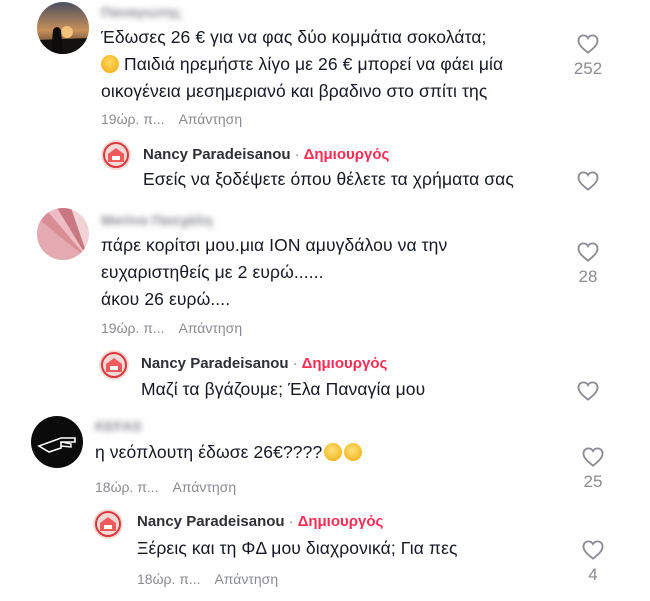  I want to click on comment-text: η νεόπλουτη έδωσε 26€????, so click(325, 452).